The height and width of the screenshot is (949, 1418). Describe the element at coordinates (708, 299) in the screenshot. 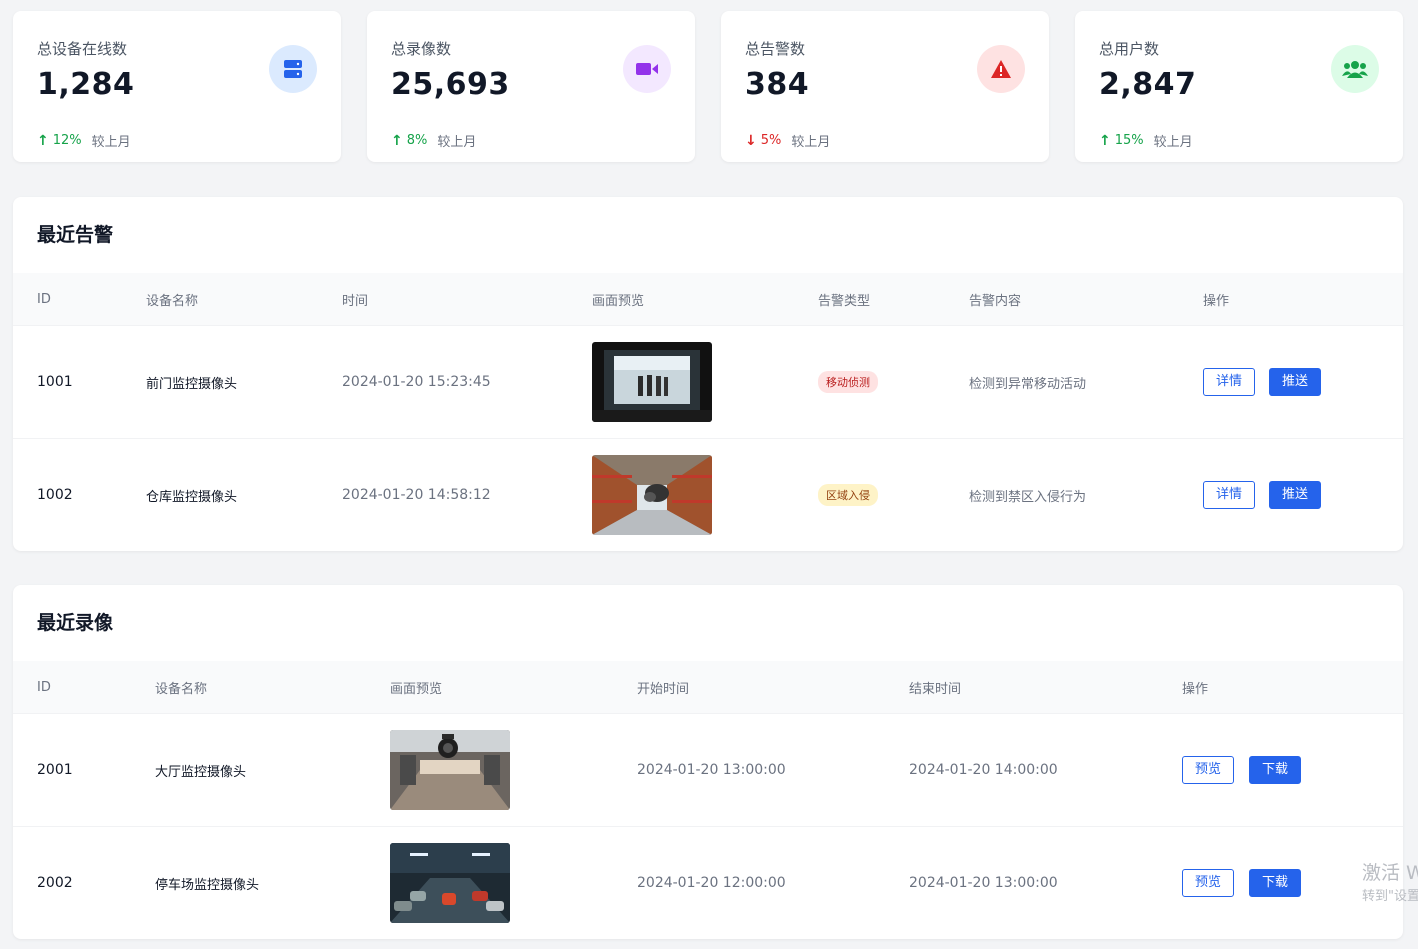

I see `table-header: ID 设备名称 时间 画面预览 告警类型 告警内容 操作` at that location.